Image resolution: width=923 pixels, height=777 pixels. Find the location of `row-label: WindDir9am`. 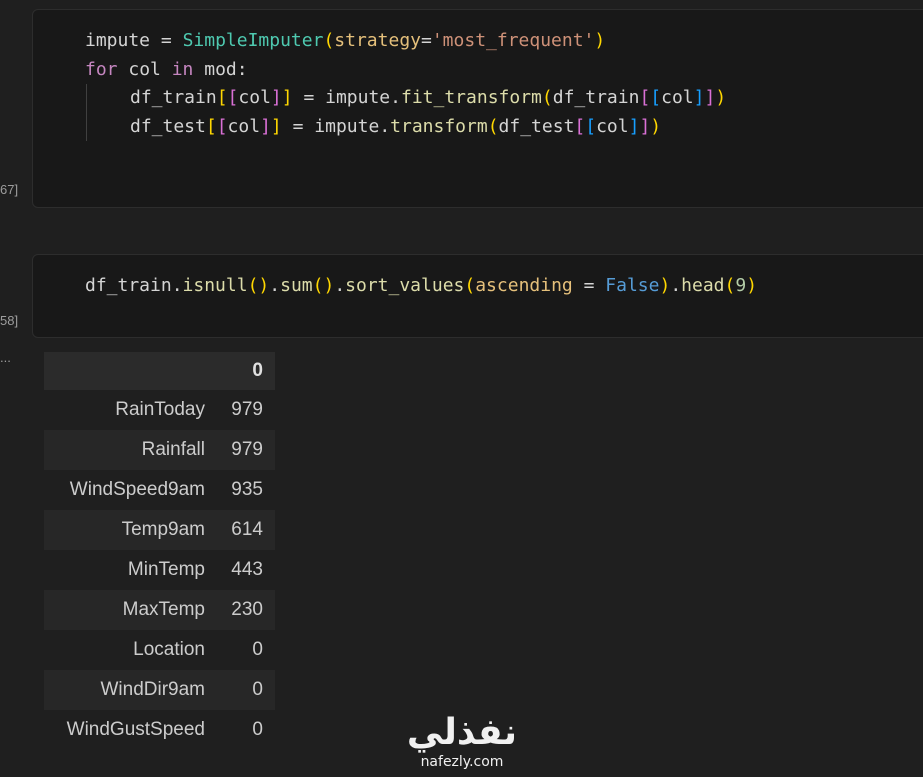

row-label: WindDir9am is located at coordinates (152, 689).